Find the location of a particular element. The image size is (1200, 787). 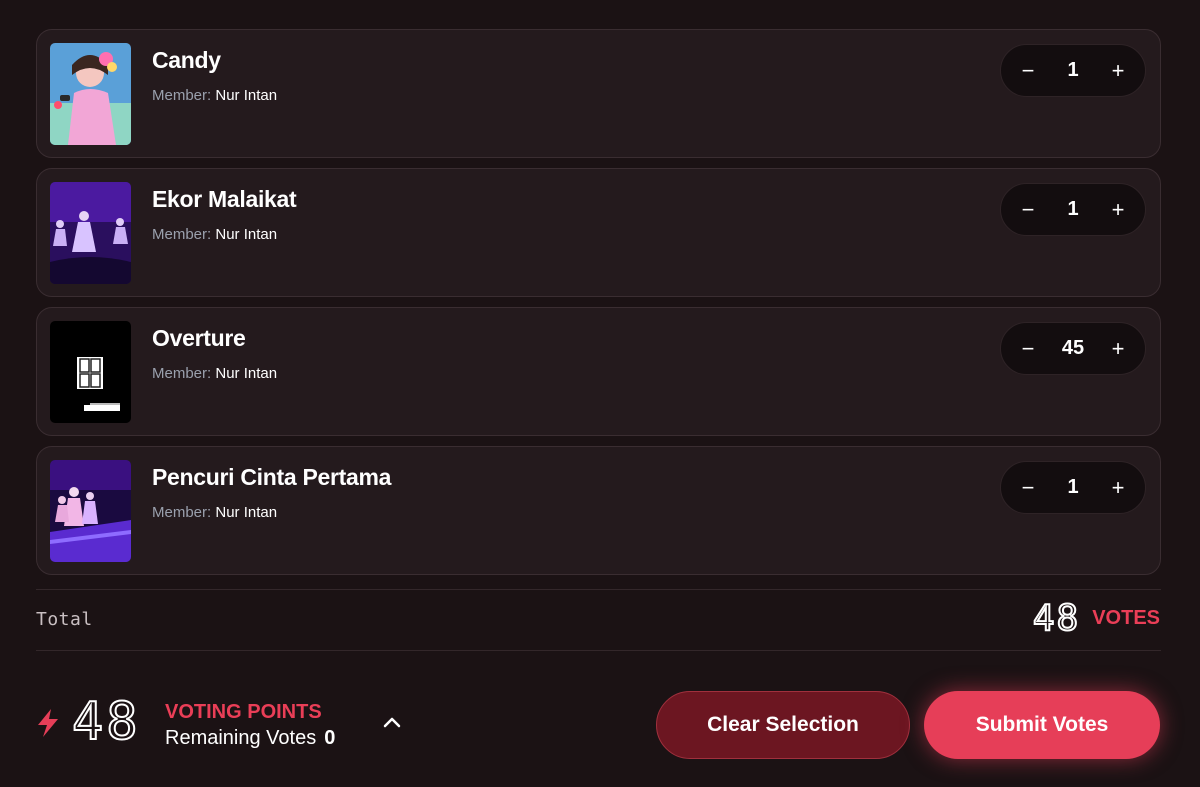

vote-count: 45 is located at coordinates (1073, 348).